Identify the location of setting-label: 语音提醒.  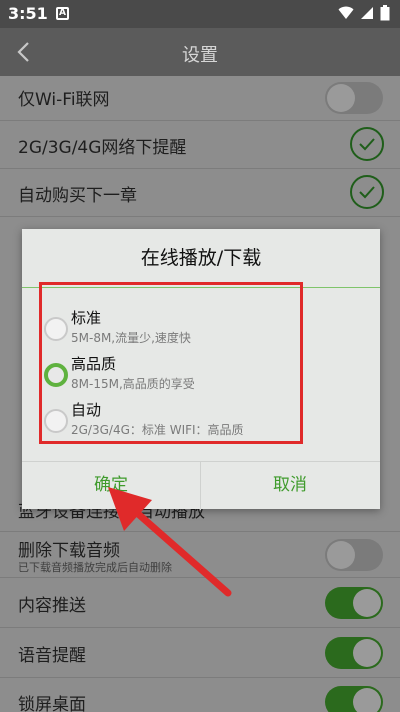
(52, 656).